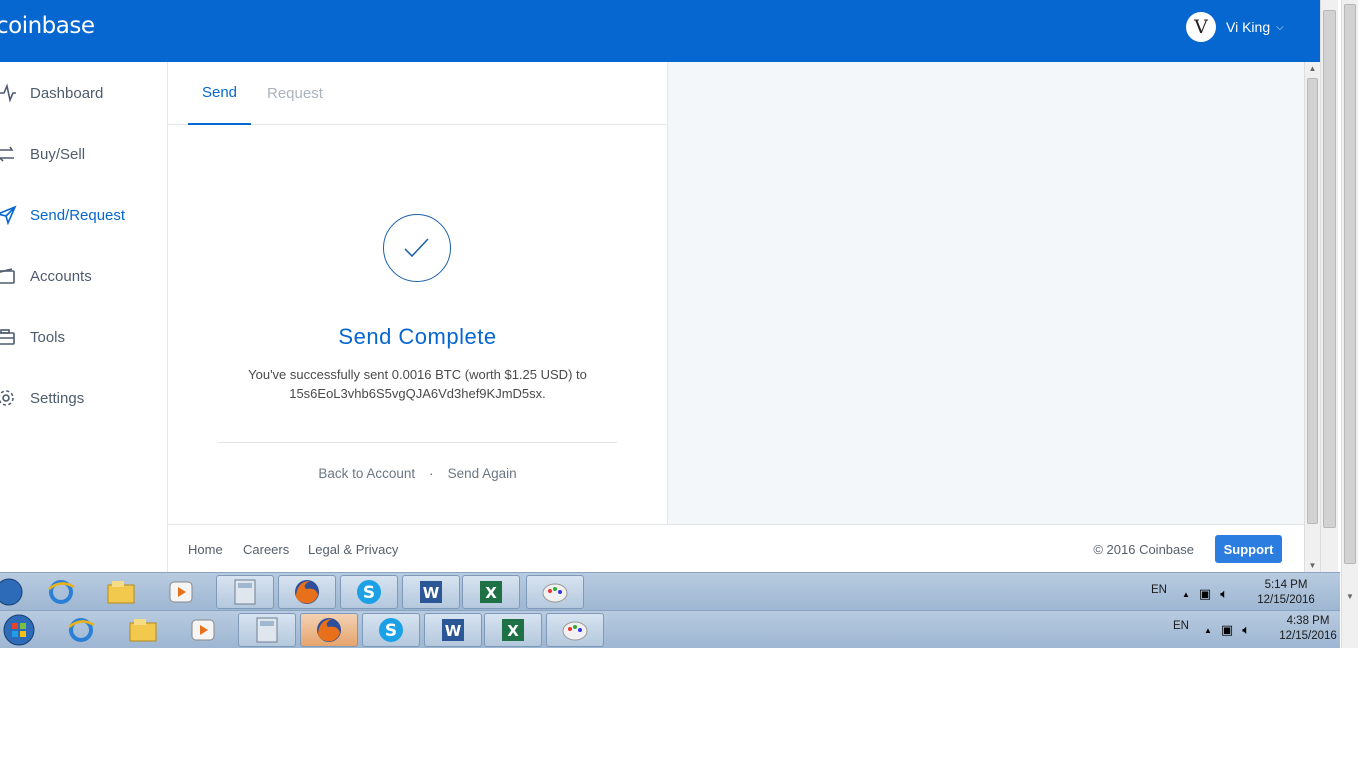 This screenshot has width=1366, height=768. What do you see at coordinates (48, 337) in the screenshot?
I see `sidebar-item-label: Tools` at bounding box center [48, 337].